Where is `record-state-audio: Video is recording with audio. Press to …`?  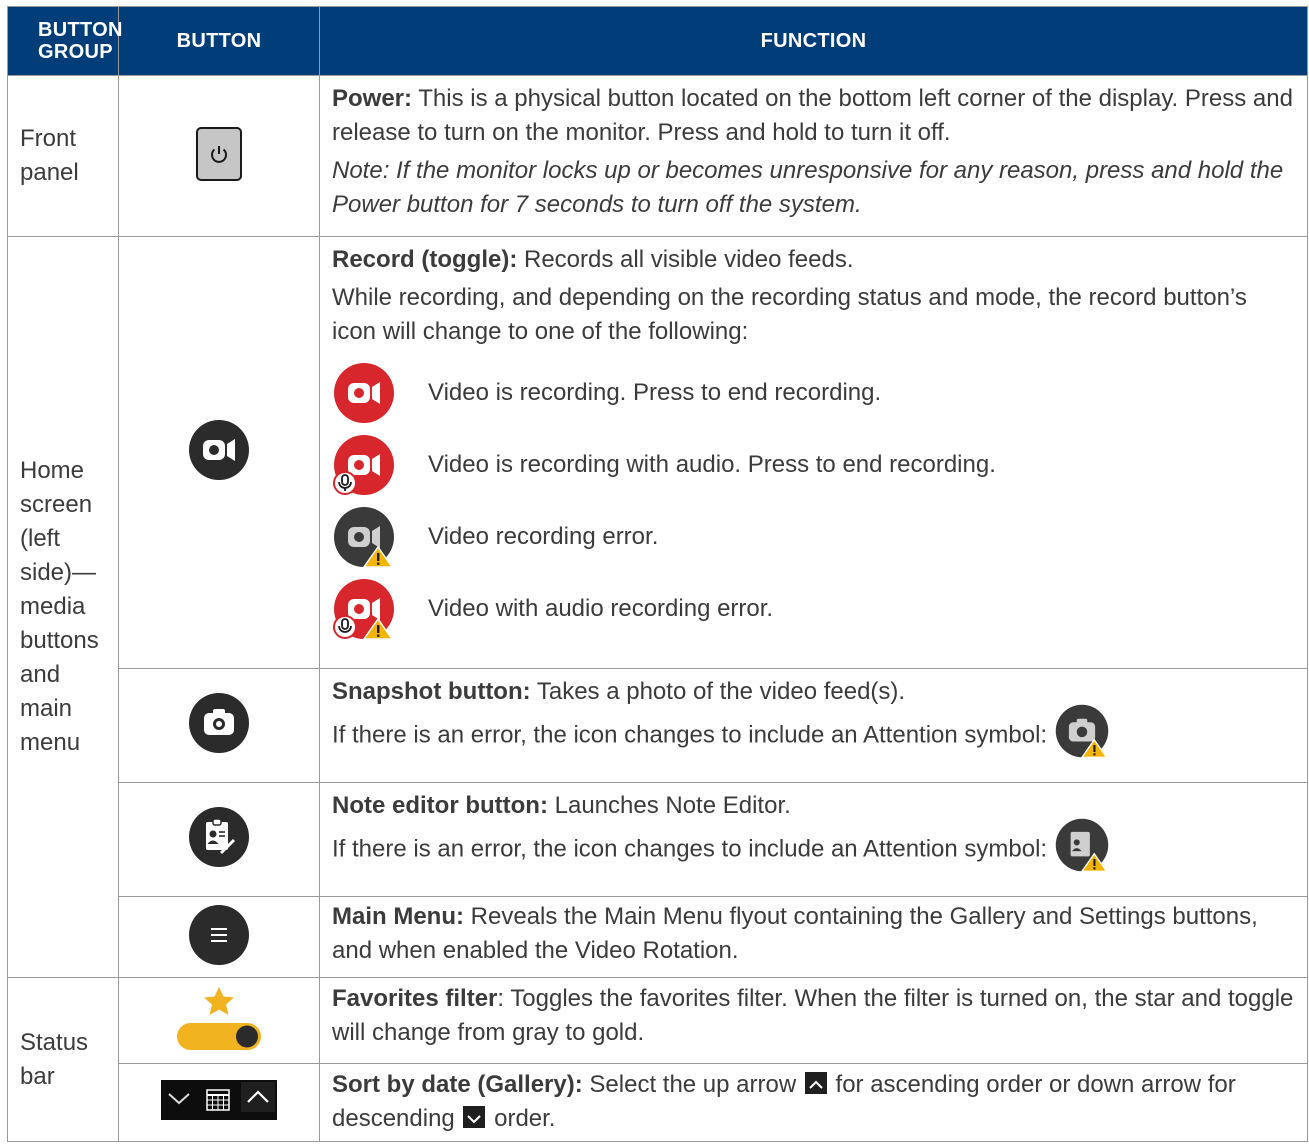
record-state-audio: Video is recording with audio. Press to … is located at coordinates (813, 465).